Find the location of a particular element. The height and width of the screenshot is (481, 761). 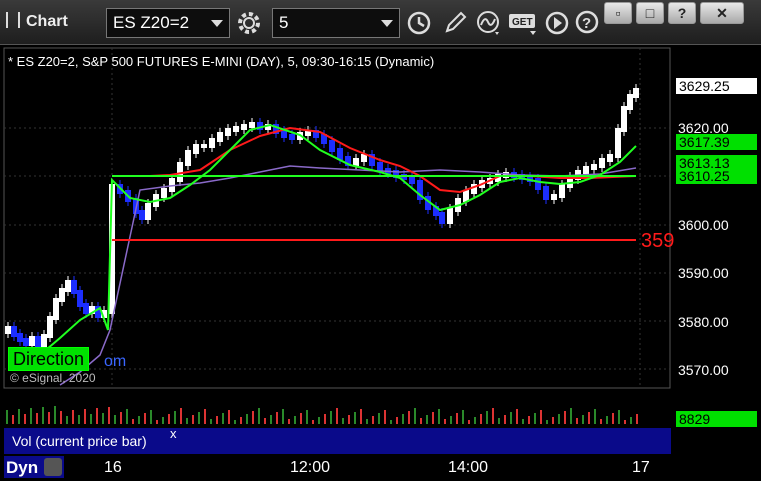

studies-button is located at coordinates (489, 23).